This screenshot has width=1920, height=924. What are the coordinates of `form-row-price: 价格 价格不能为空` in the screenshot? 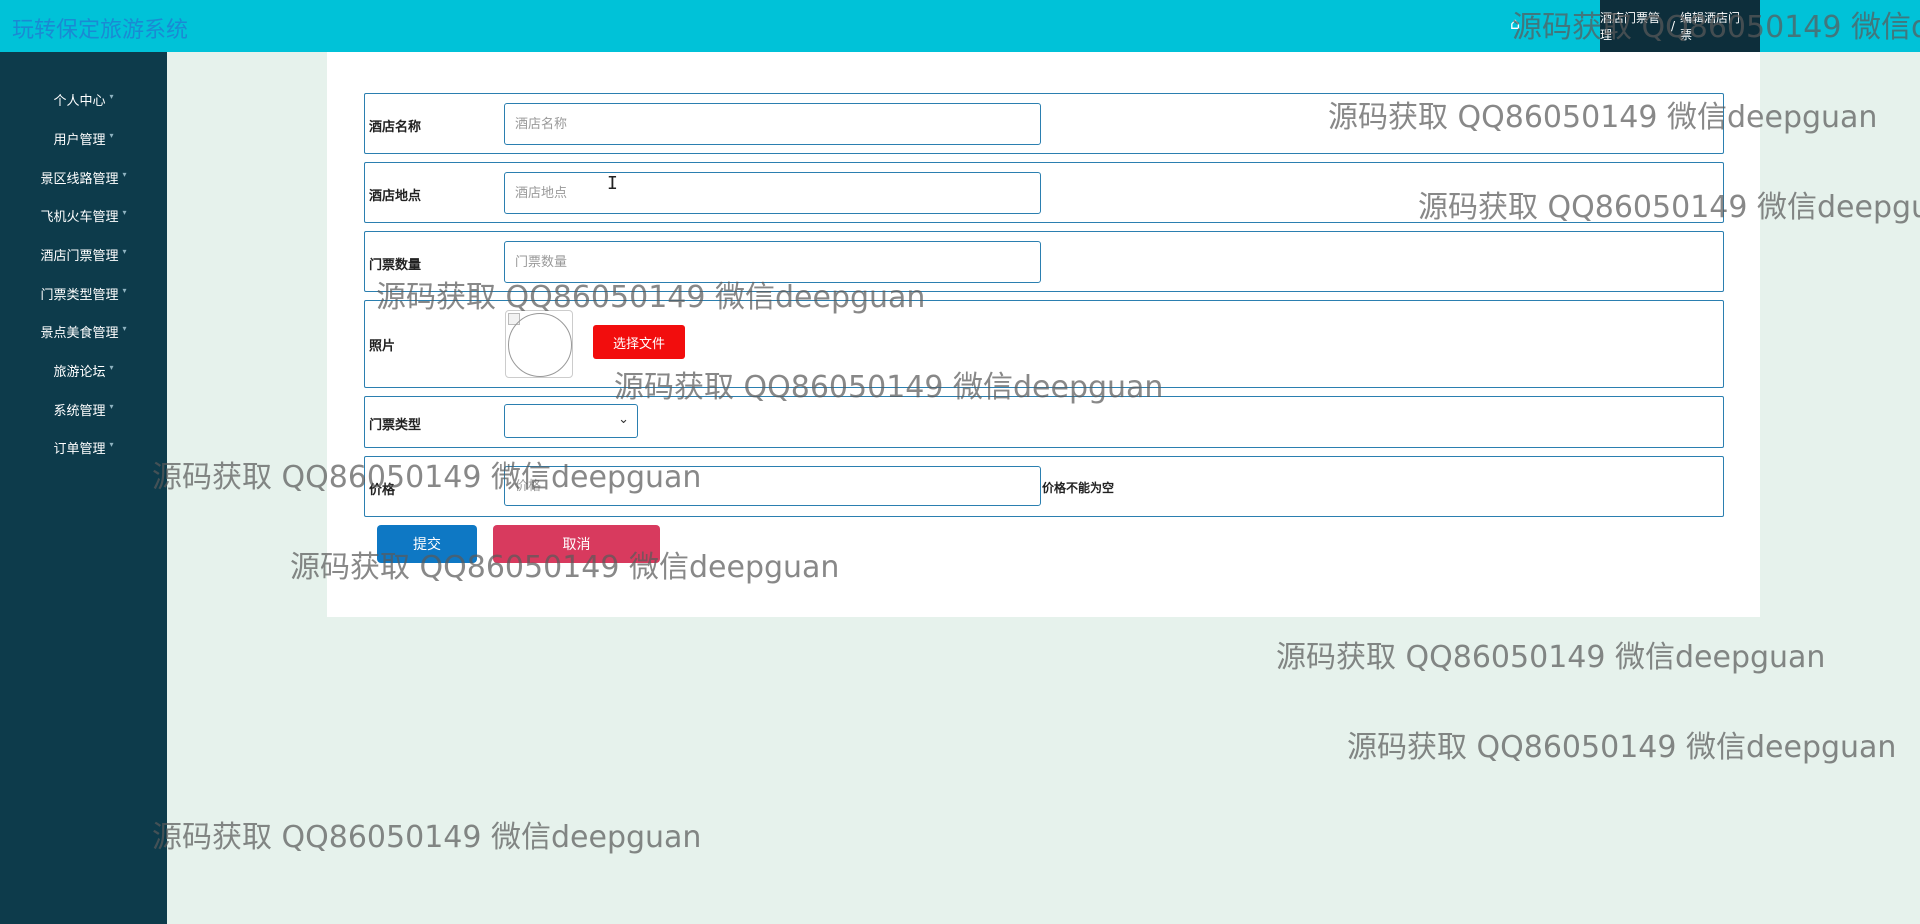 It's located at (1044, 486).